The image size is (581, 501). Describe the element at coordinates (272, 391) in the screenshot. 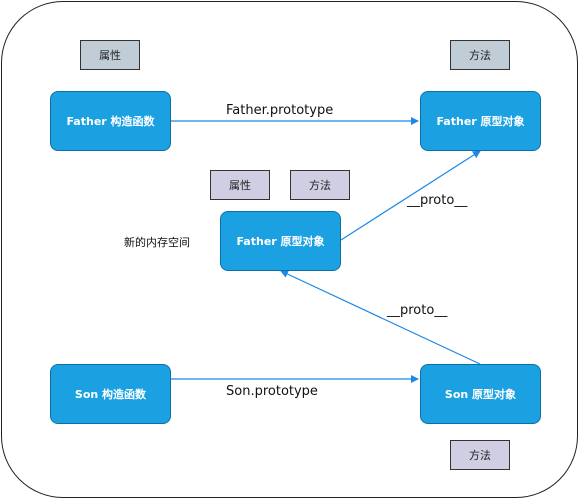

I see `label-son-prototype: Son.prototype` at that location.